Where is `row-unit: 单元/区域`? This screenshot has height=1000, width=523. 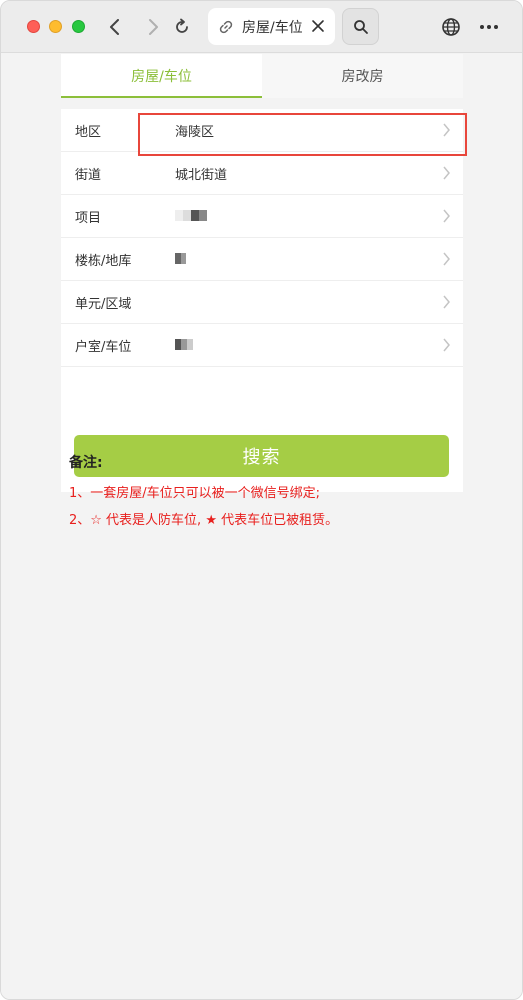
row-unit: 单元/区域 is located at coordinates (262, 302).